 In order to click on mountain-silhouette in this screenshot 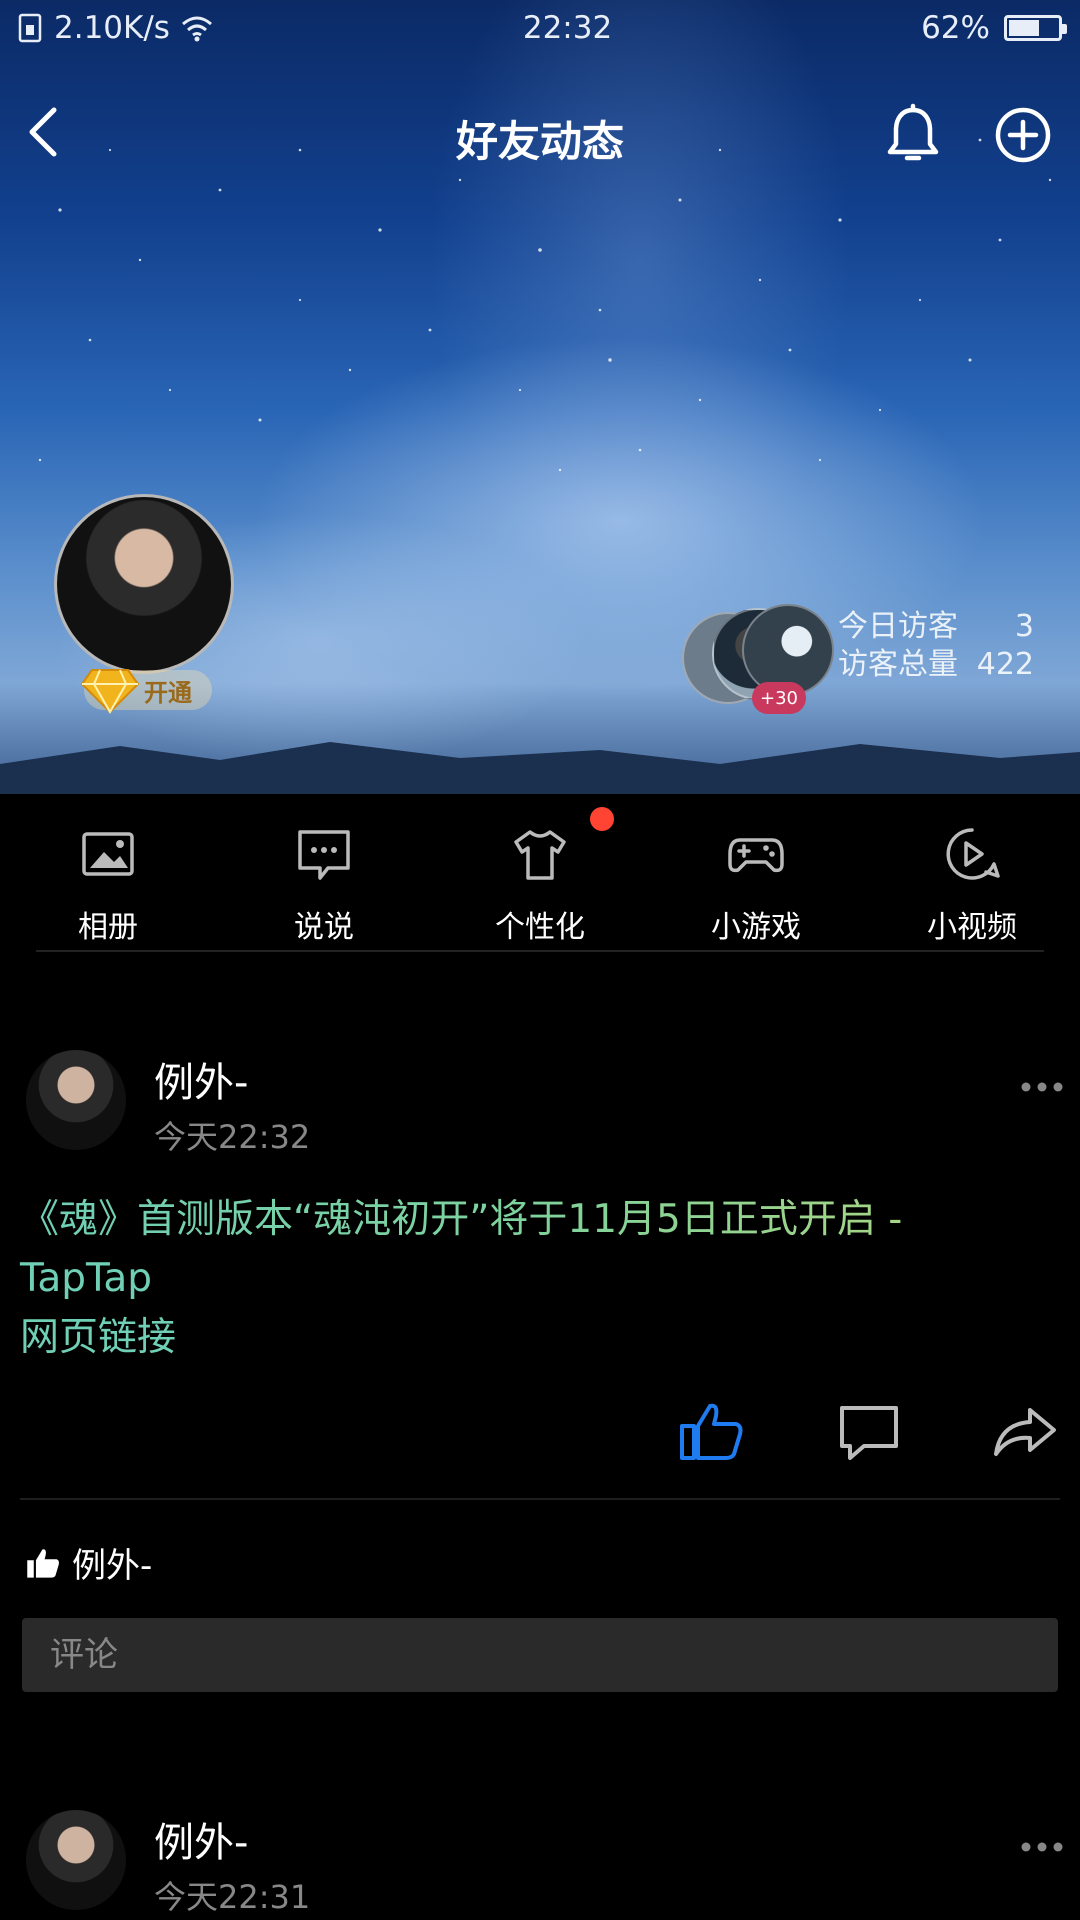, I will do `click(540, 768)`.